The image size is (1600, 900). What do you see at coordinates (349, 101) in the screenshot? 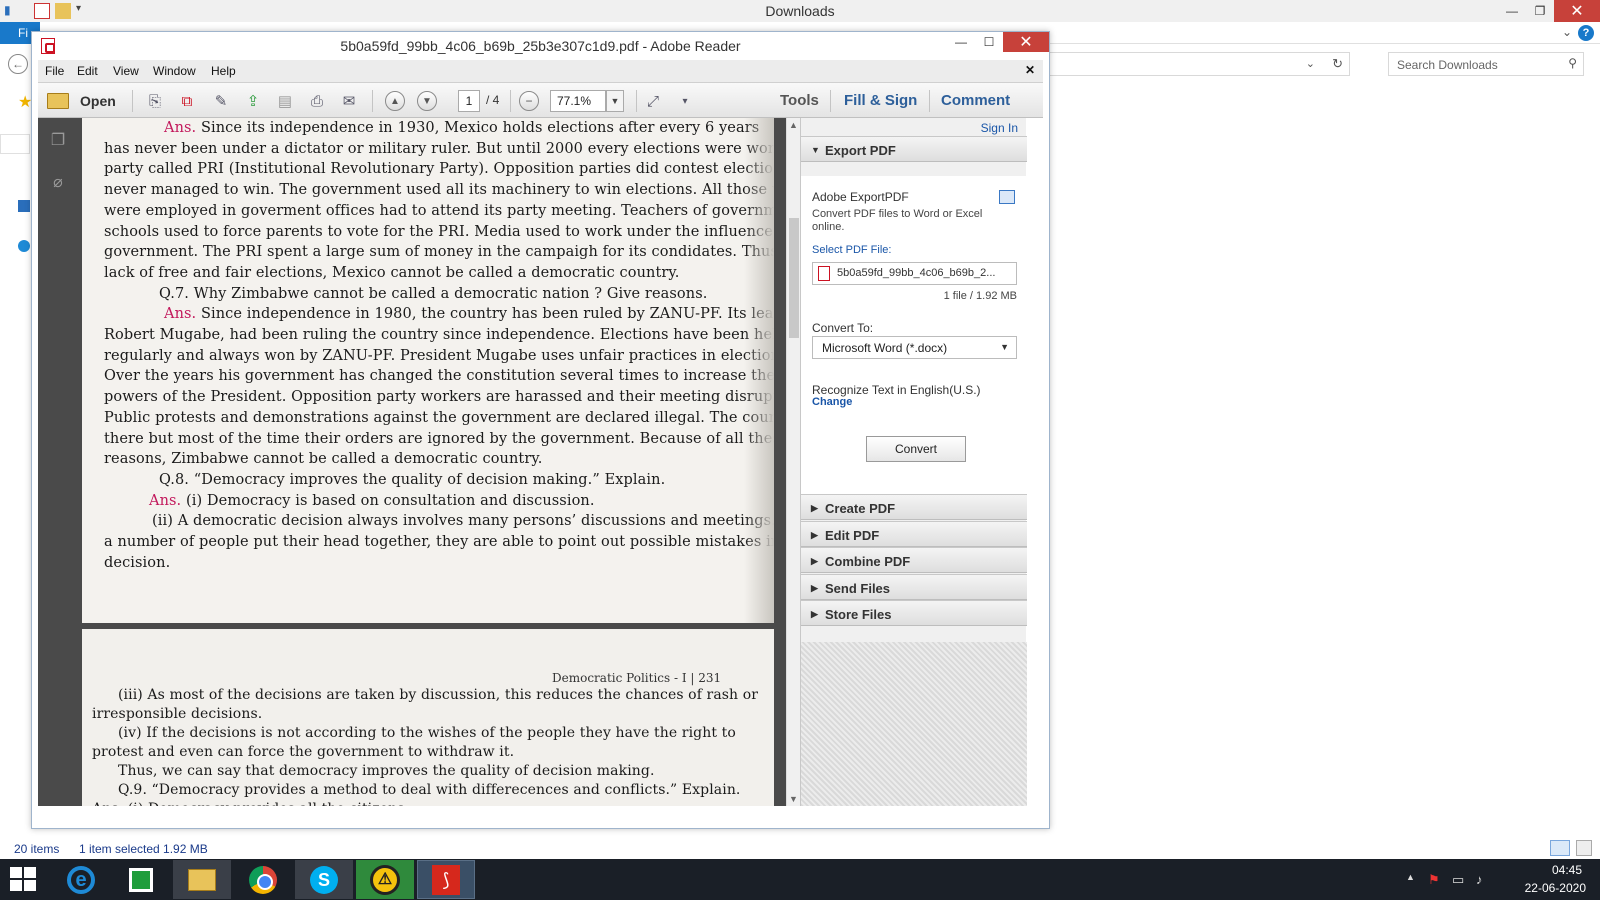
I see `email-icon: ✉` at bounding box center [349, 101].